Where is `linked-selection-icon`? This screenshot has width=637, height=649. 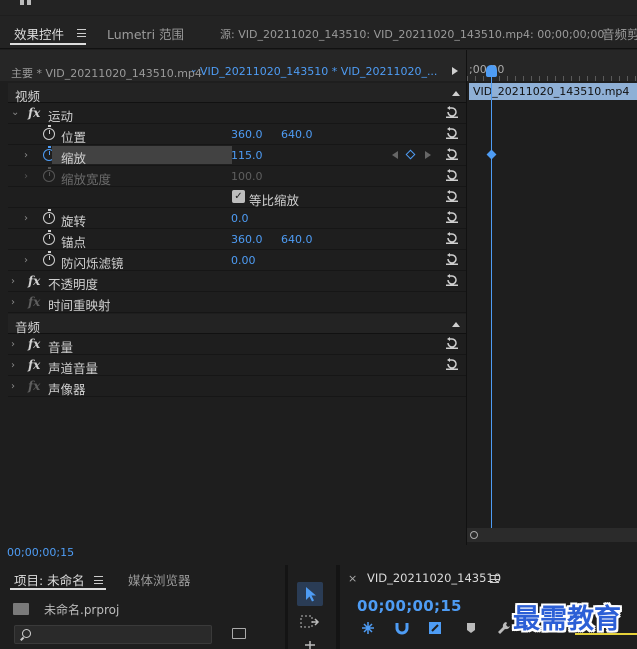
linked-selection-icon is located at coordinates (435, 628).